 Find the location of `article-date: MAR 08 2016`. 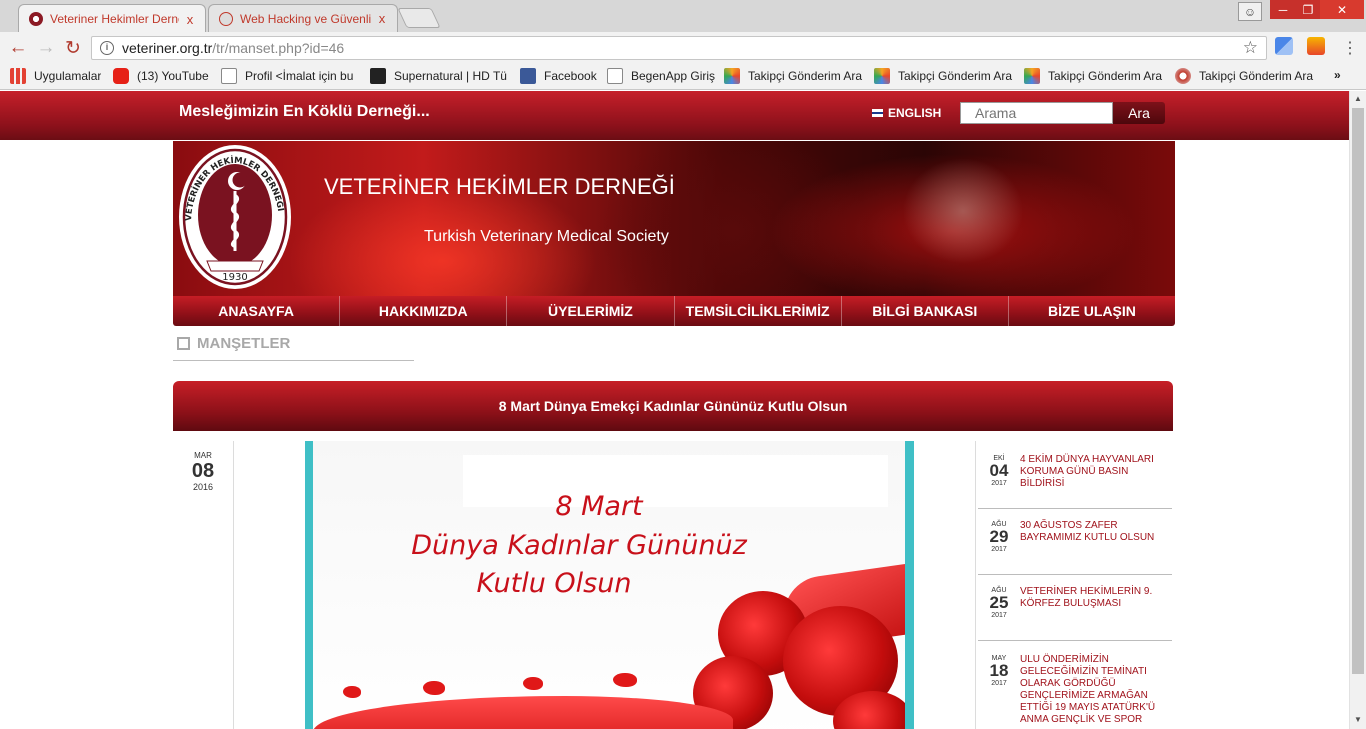

article-date: MAR 08 2016 is located at coordinates (203, 471).